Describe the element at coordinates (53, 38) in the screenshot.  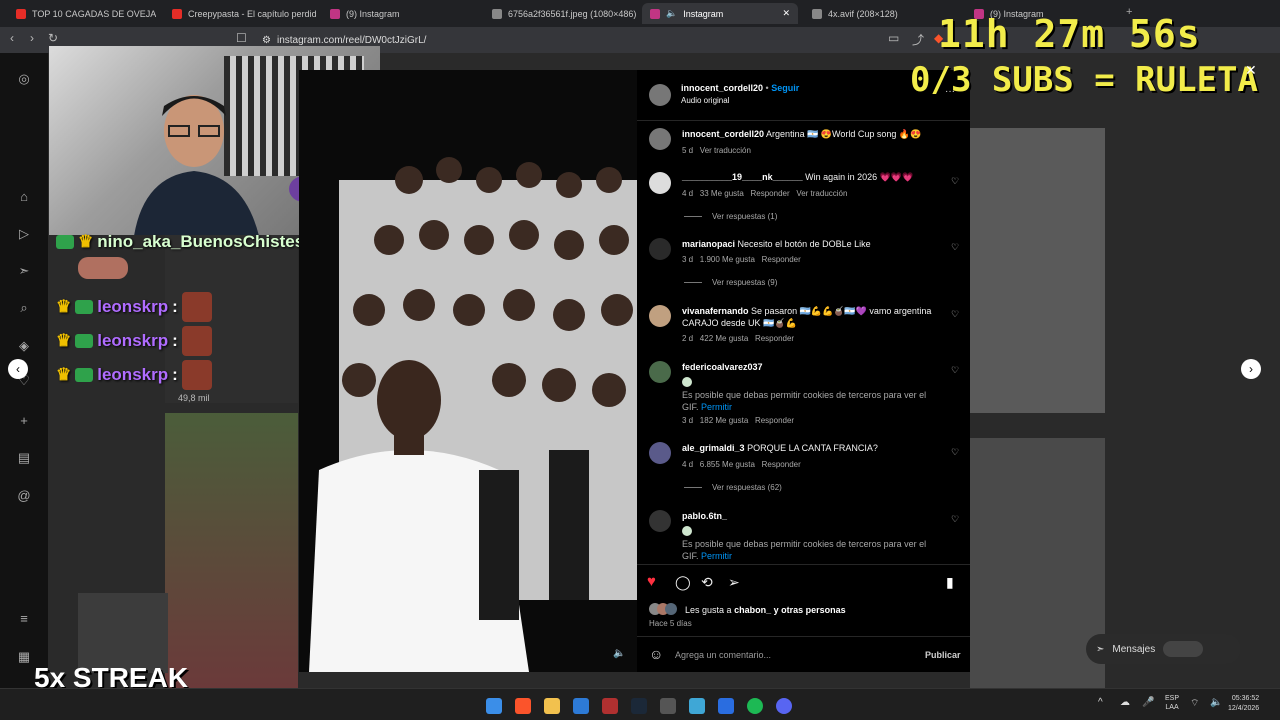
I see `reload-icon: ↻` at that location.